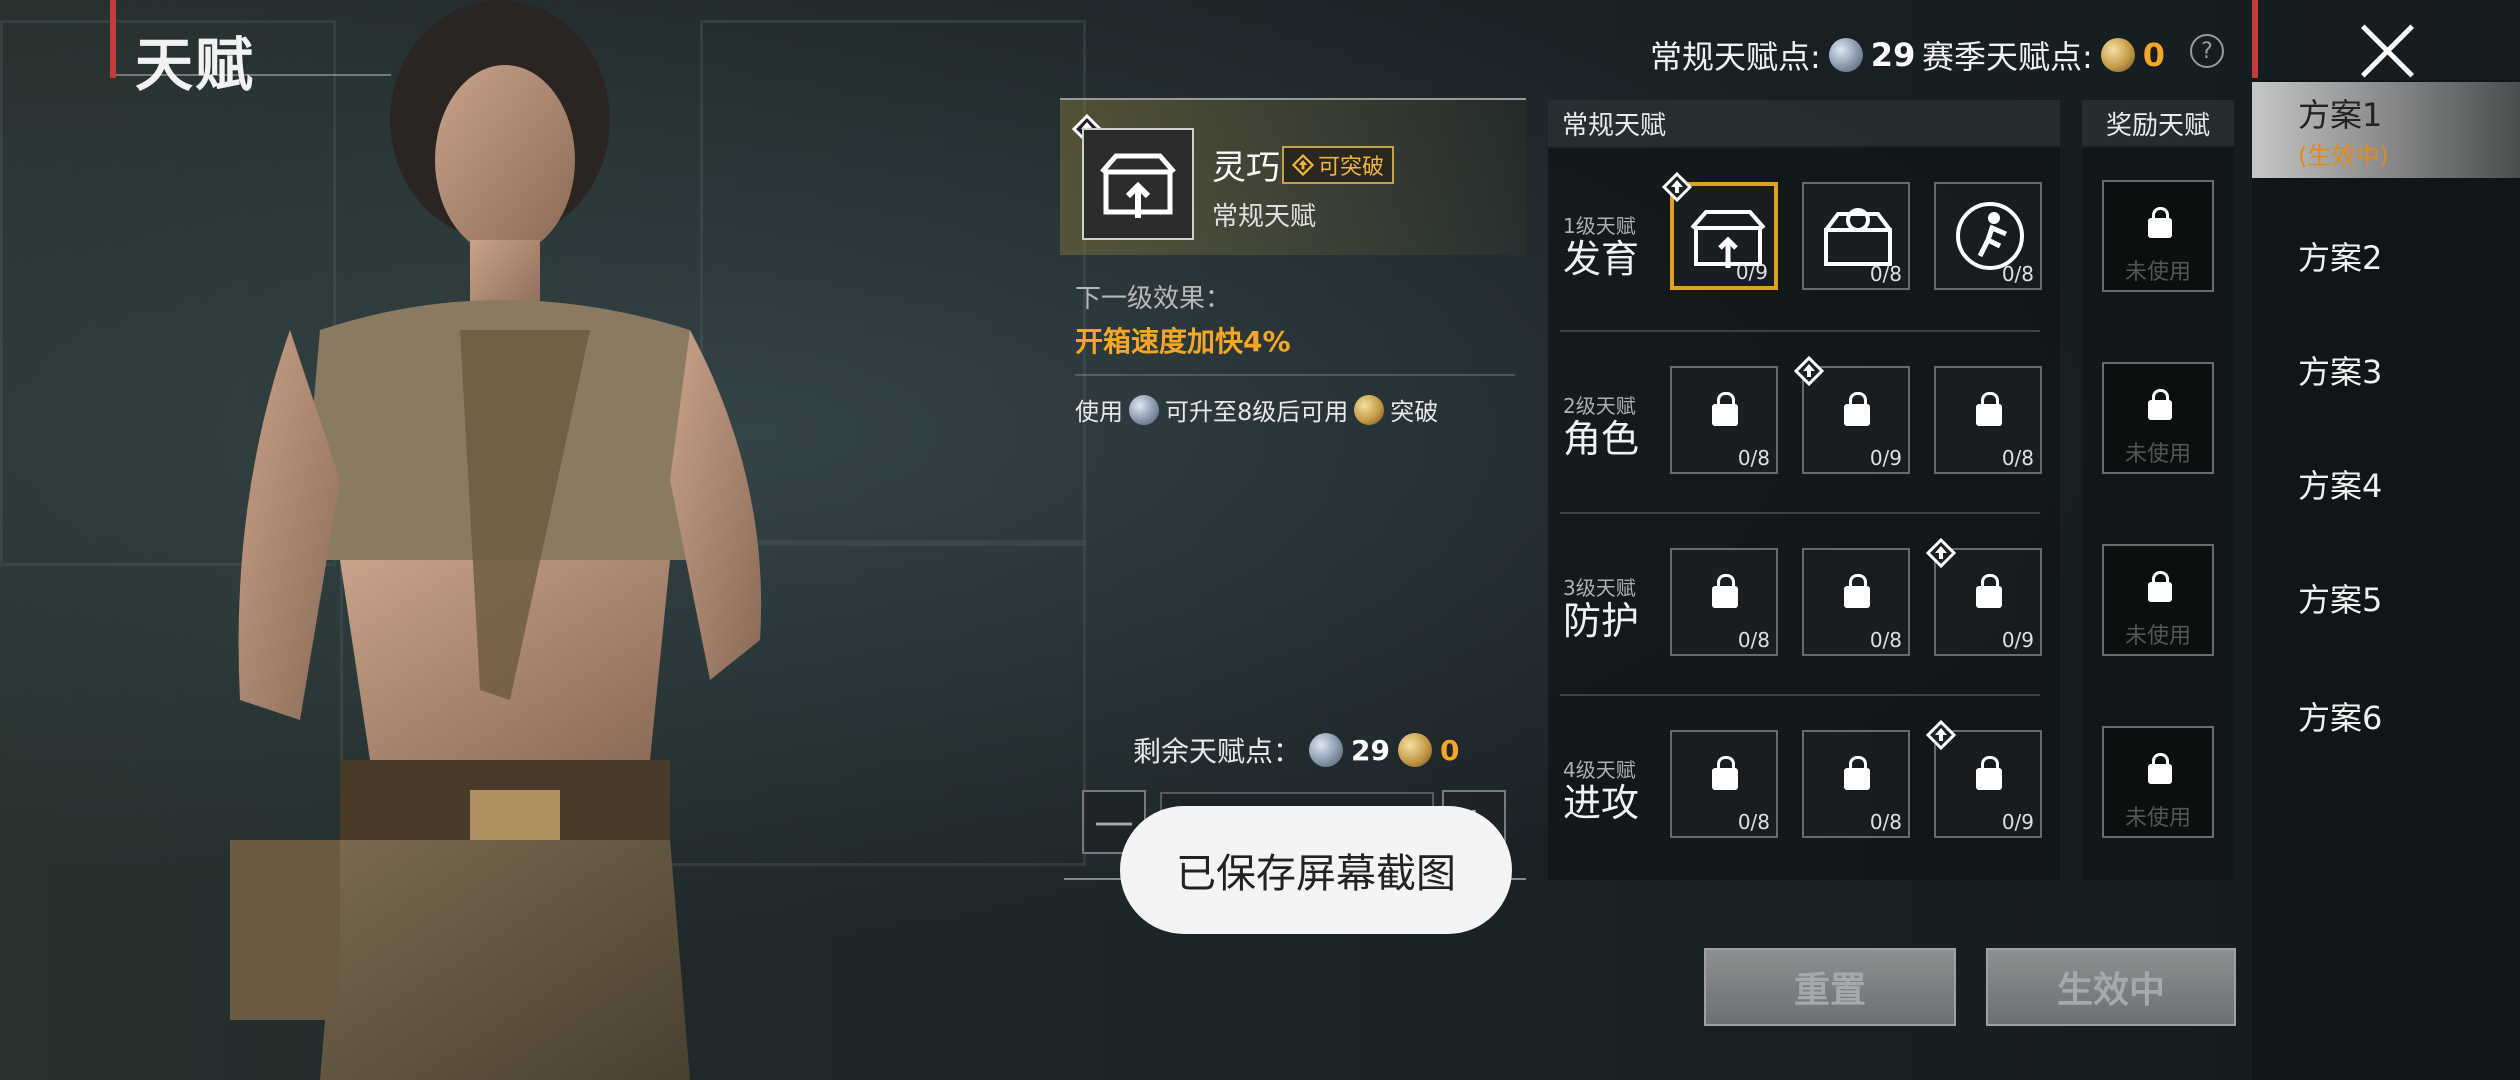 This screenshot has width=2520, height=1080. What do you see at coordinates (2111, 987) in the screenshot?
I see `apply-button: 生效中` at bounding box center [2111, 987].